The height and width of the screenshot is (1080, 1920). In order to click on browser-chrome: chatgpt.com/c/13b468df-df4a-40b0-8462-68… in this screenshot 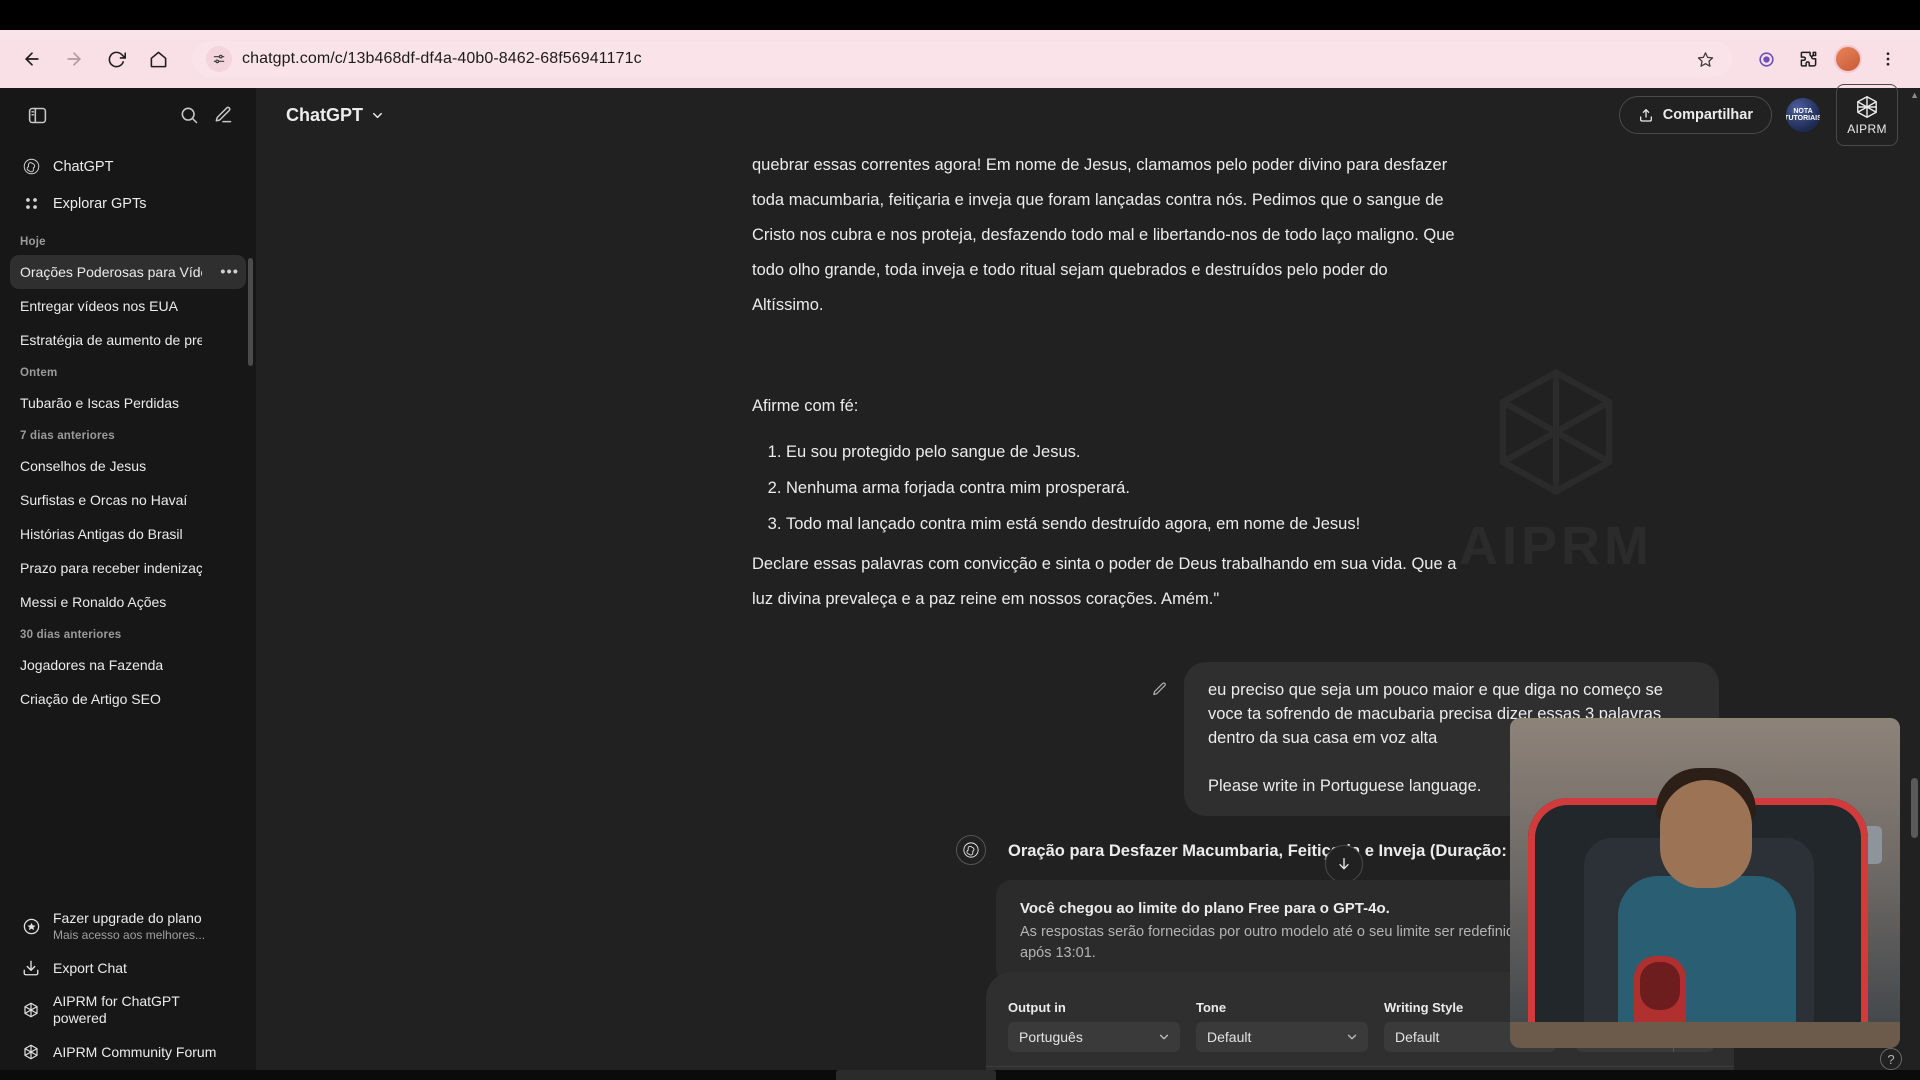, I will do `click(960, 44)`.